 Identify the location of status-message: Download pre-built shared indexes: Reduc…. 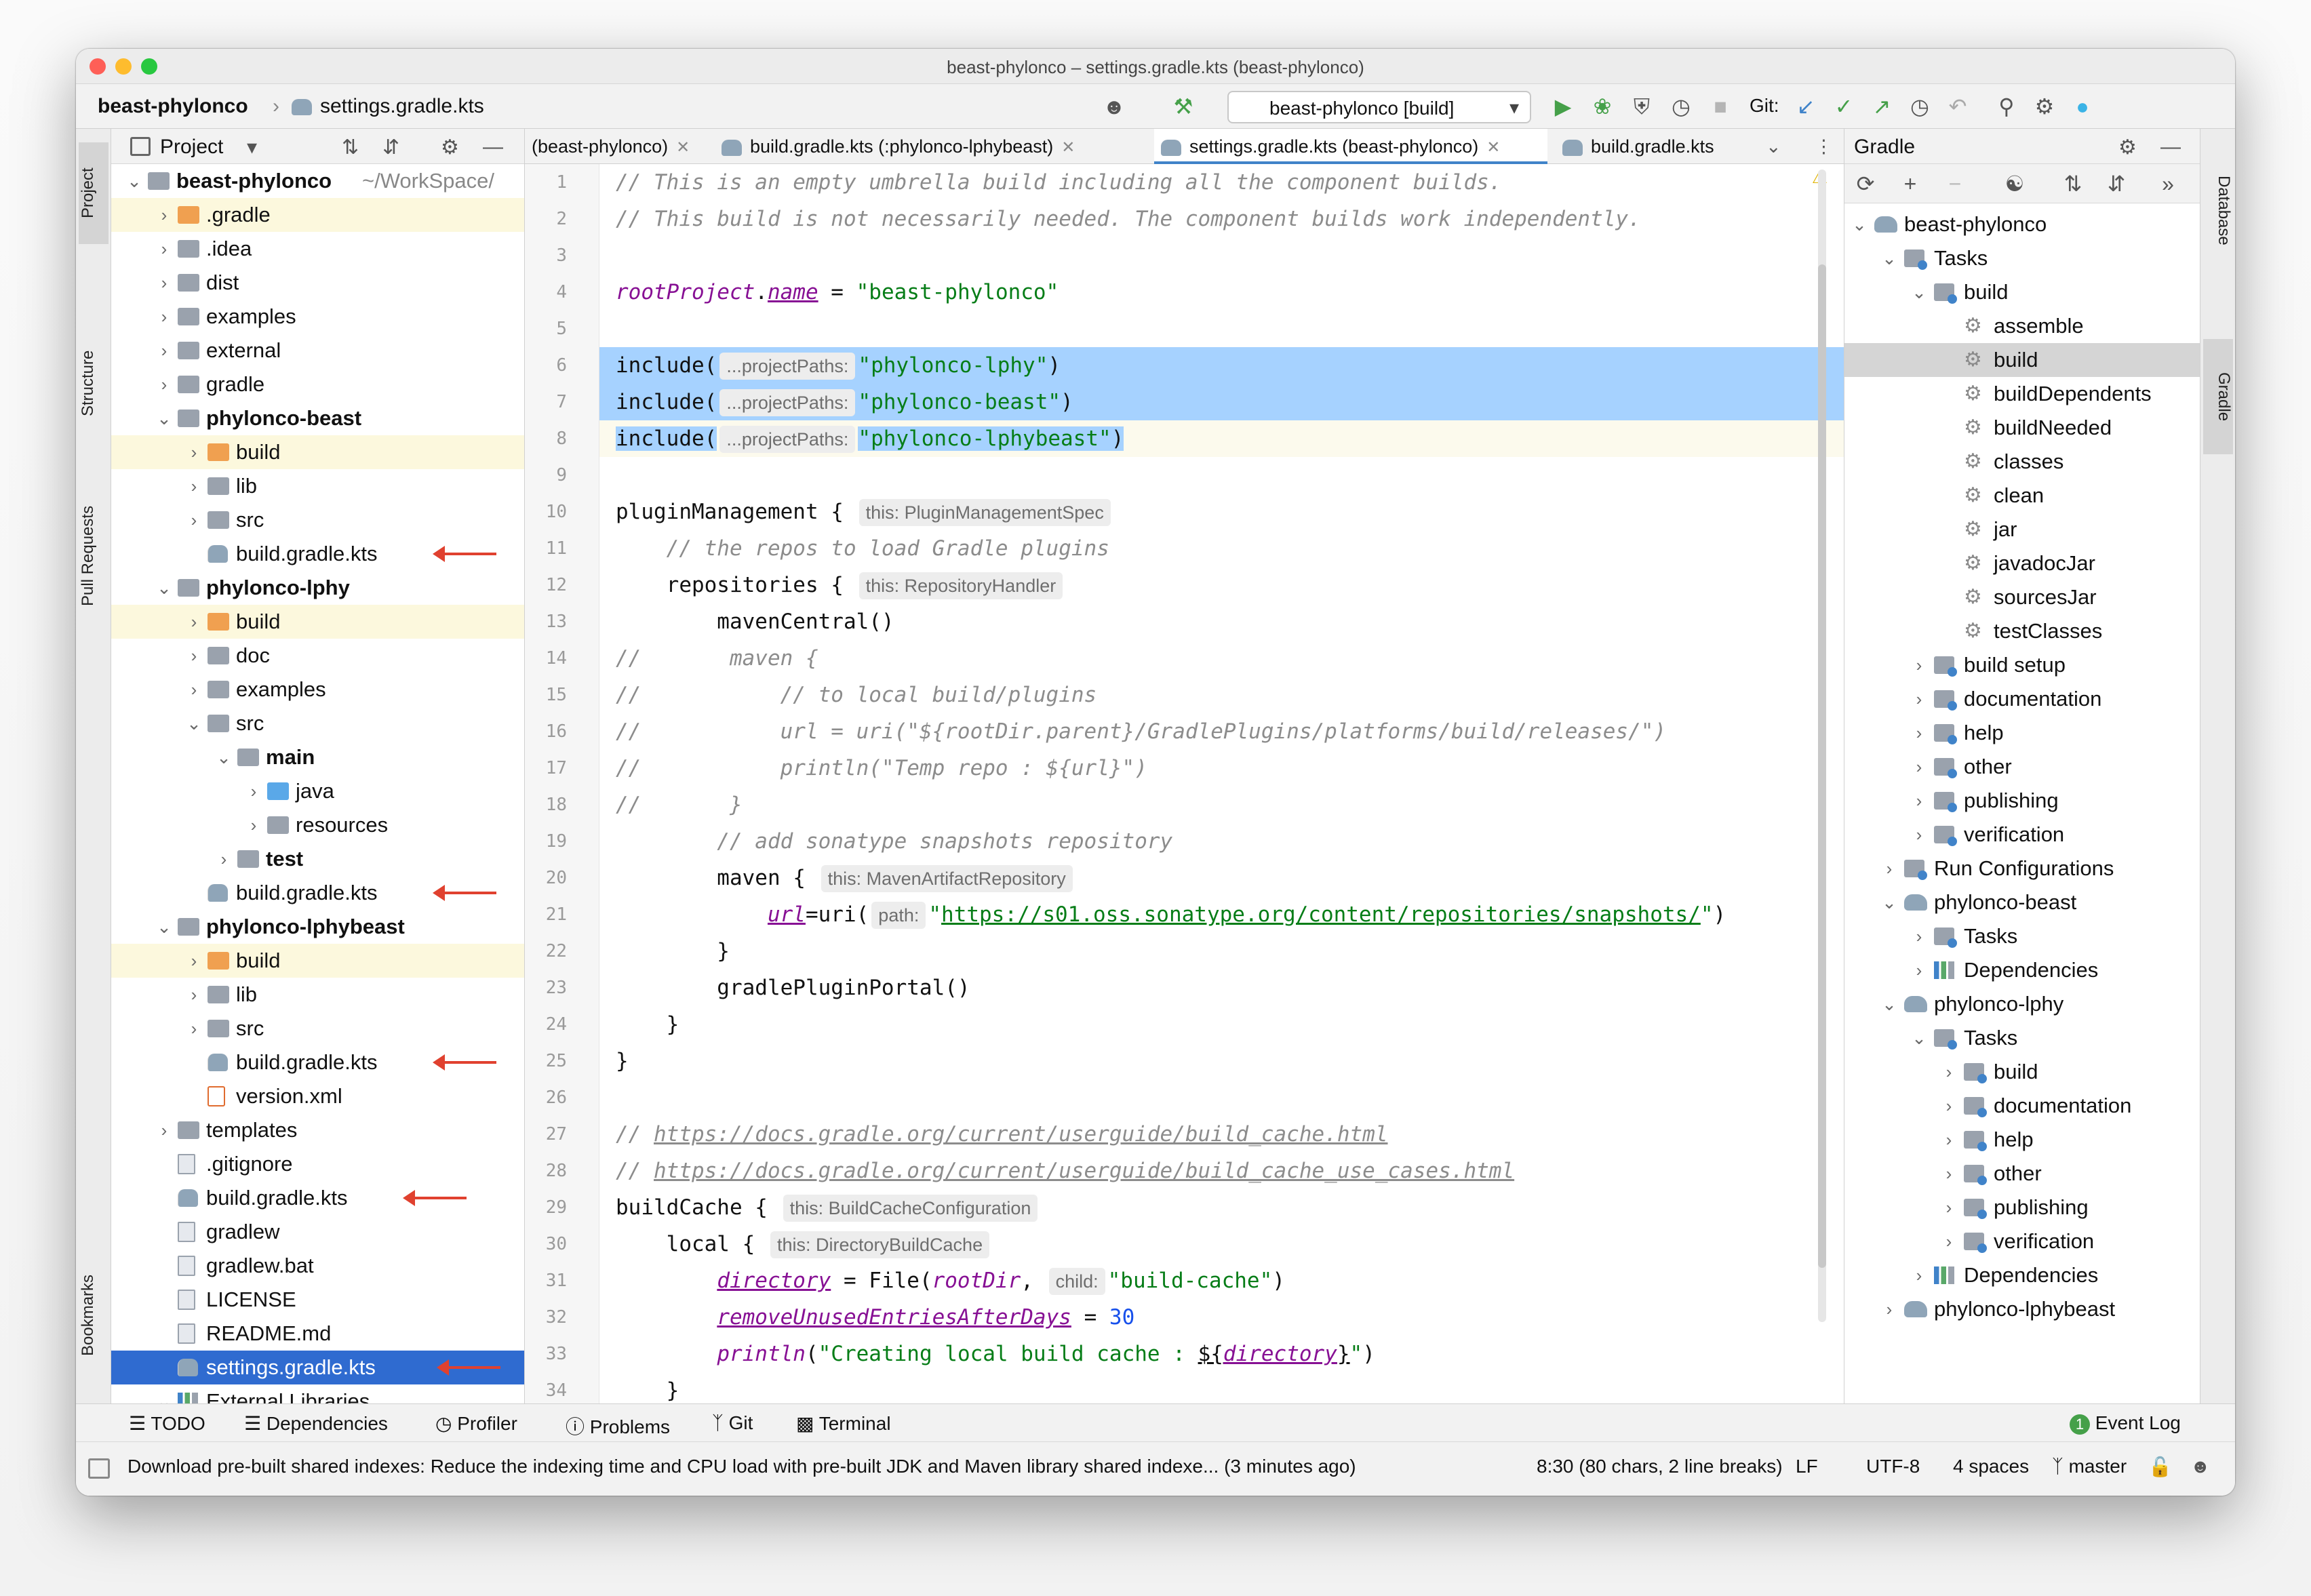
(741, 1467).